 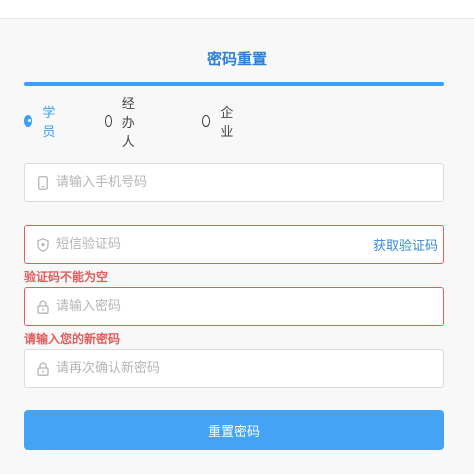 I want to click on confirm-password-input, so click(x=249, y=368).